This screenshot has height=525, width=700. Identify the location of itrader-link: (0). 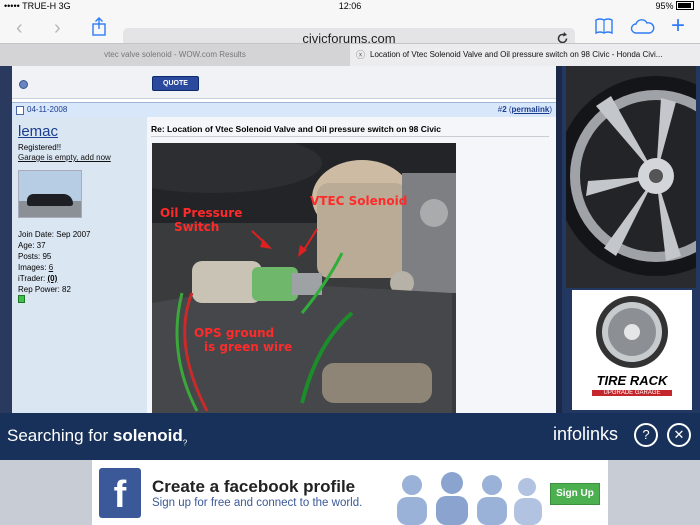
(53, 278).